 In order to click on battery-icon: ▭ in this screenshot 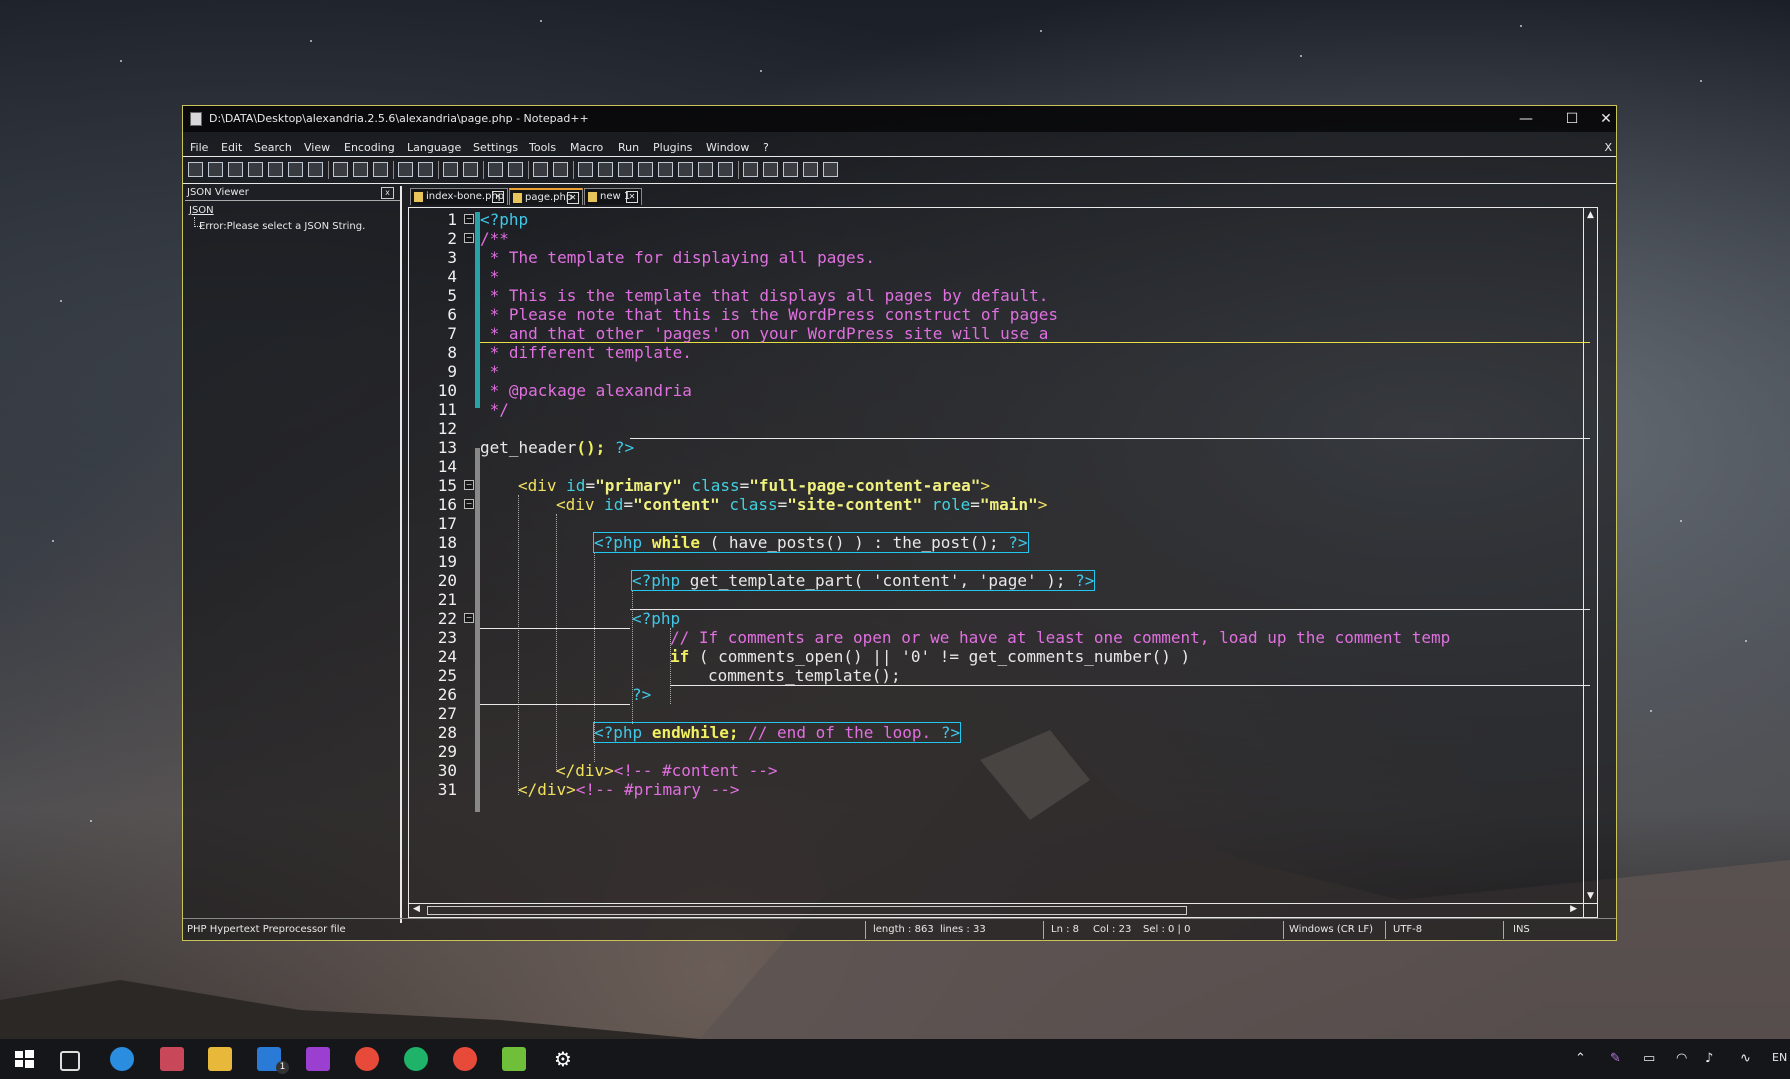, I will do `click(1649, 1058)`.